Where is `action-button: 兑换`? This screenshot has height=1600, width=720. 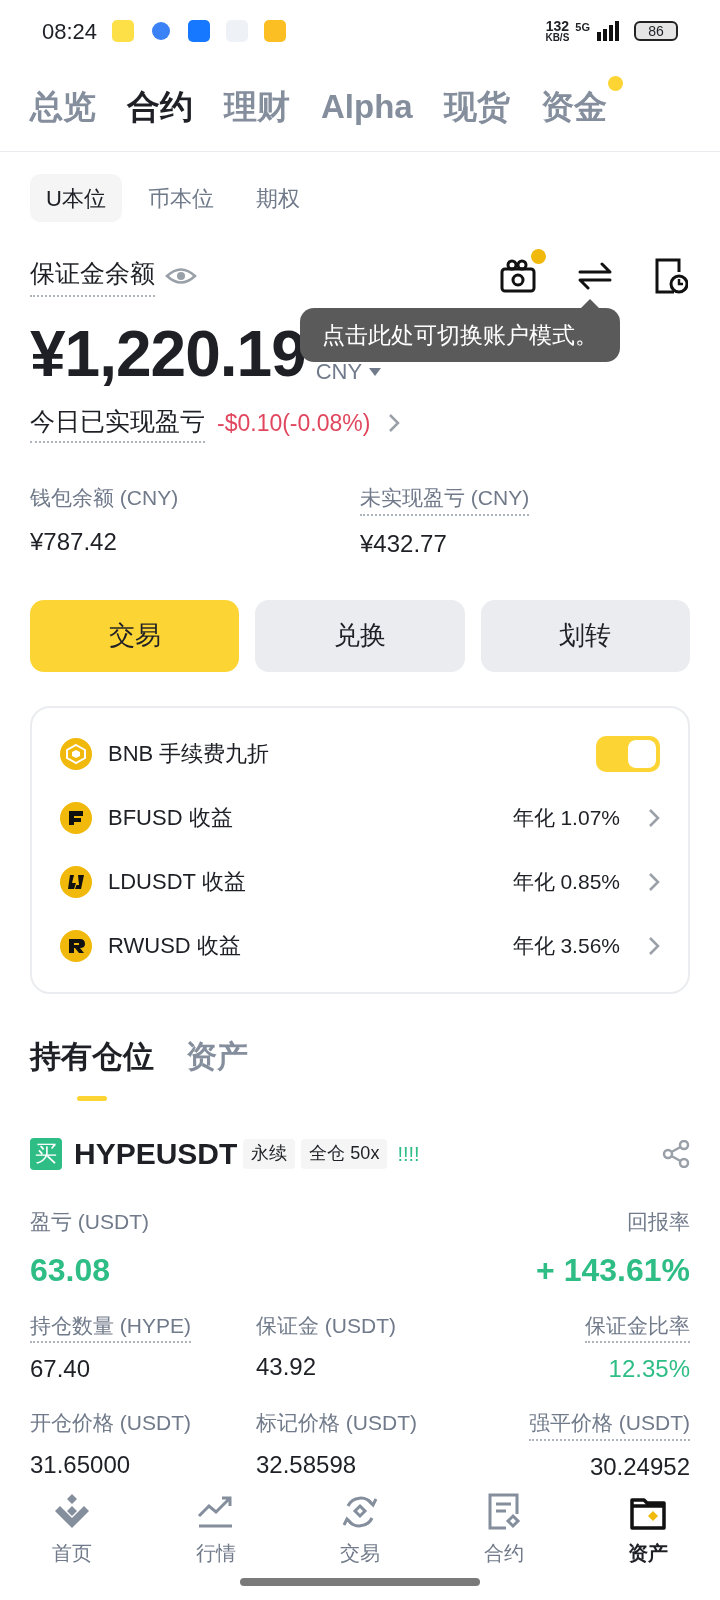 action-button: 兑换 is located at coordinates (360, 635).